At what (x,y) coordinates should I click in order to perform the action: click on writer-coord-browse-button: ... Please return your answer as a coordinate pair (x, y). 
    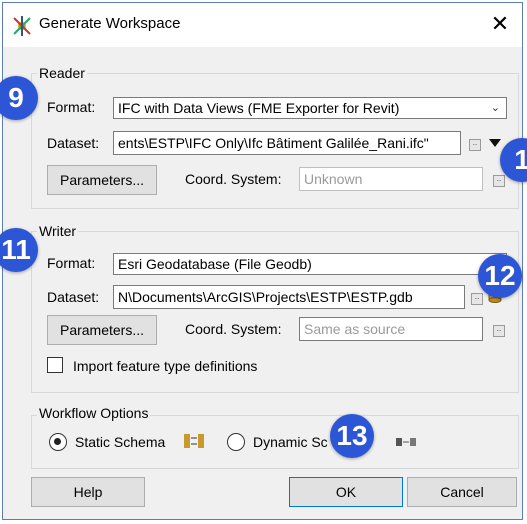
    Looking at the image, I should click on (499, 331).